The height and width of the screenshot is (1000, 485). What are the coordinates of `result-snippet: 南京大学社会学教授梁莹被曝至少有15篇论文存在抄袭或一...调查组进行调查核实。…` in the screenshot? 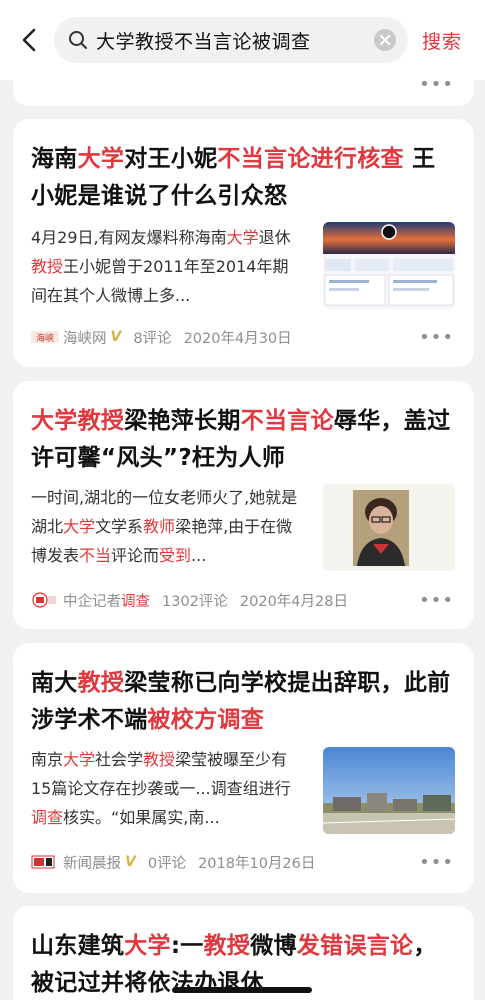 It's located at (167, 788).